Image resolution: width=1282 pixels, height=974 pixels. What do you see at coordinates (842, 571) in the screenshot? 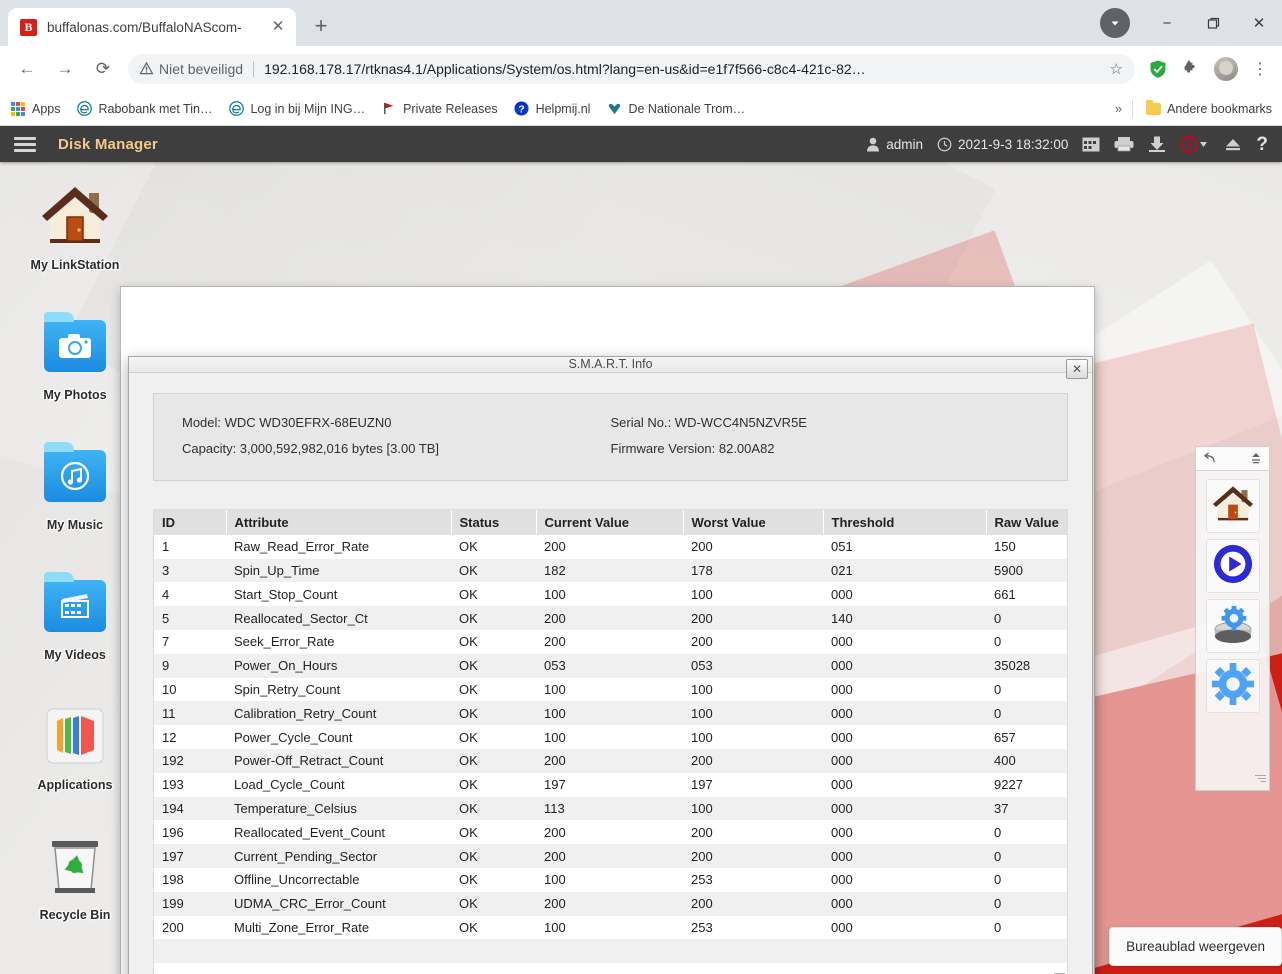
I see `cell-threshold: 021` at bounding box center [842, 571].